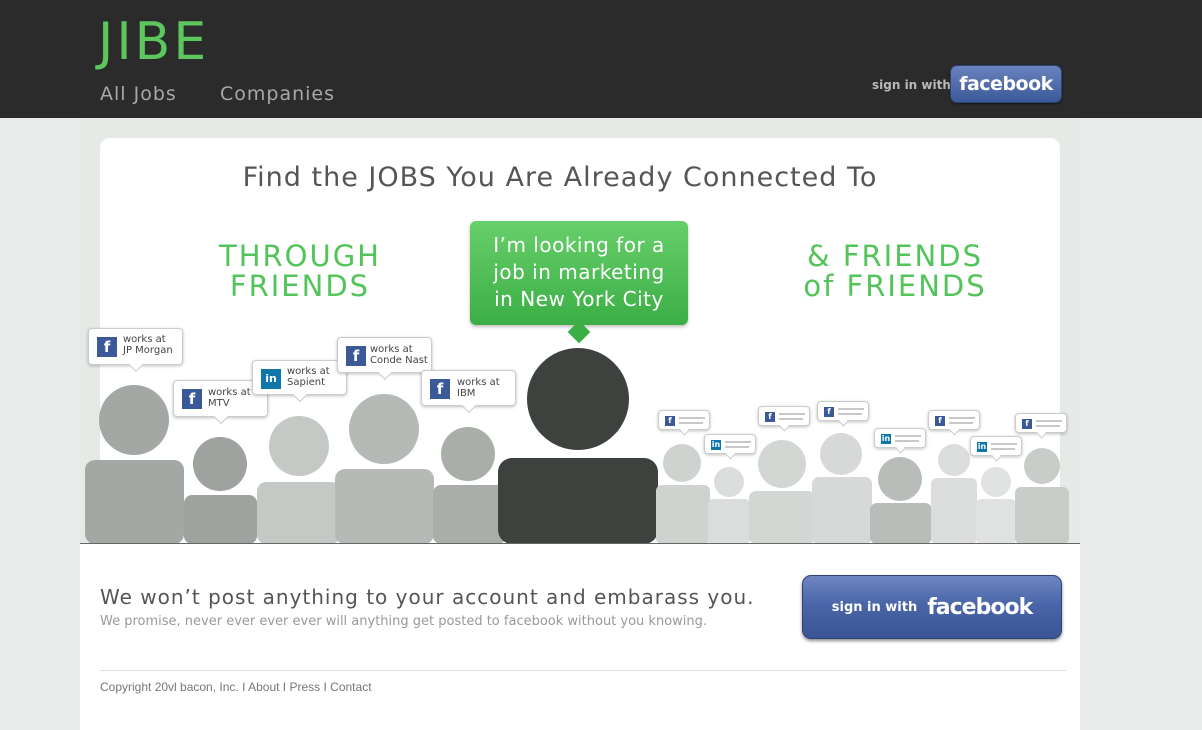  I want to click on card-text: works at IBM, so click(478, 388).